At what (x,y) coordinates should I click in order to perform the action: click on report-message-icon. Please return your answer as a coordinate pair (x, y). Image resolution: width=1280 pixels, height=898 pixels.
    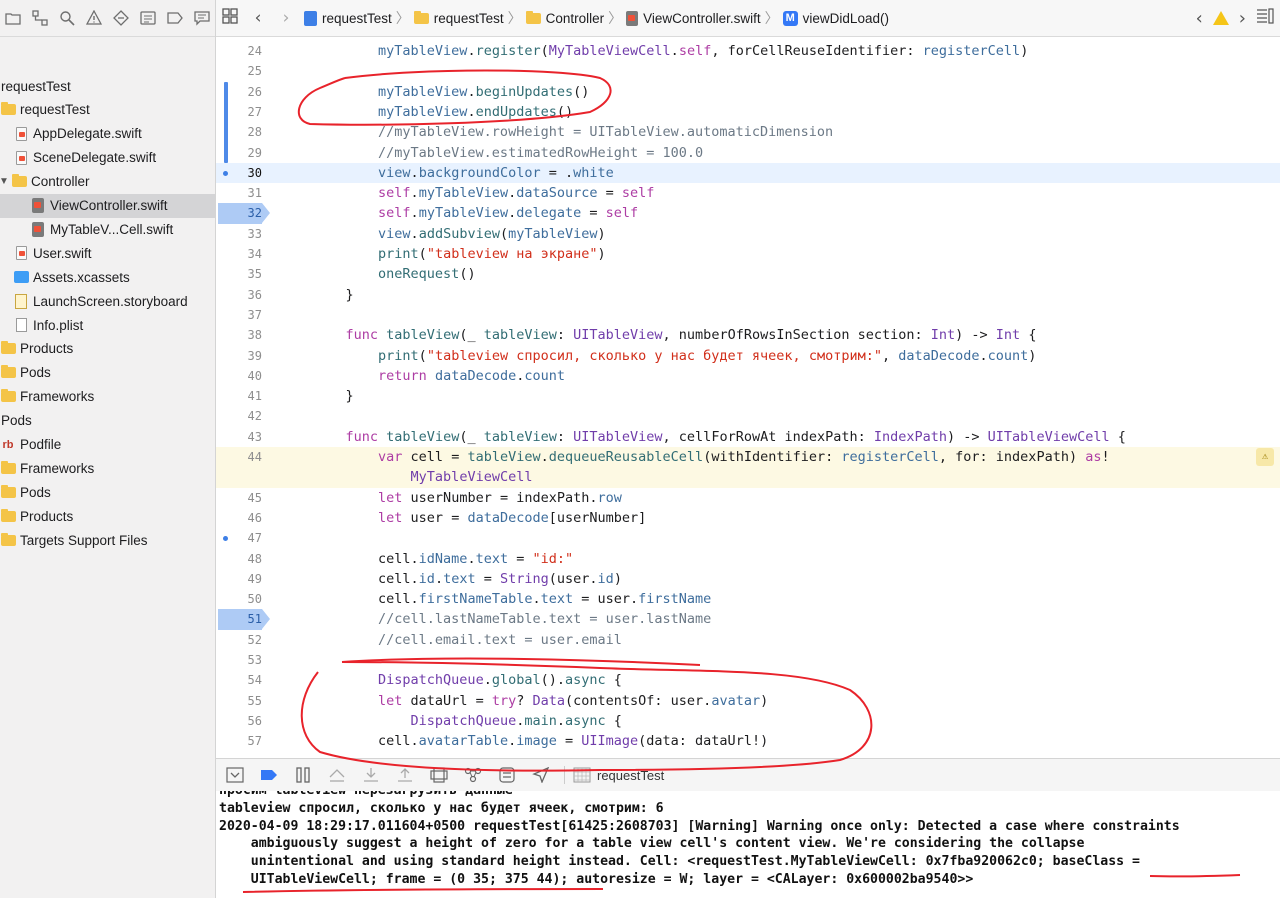
    Looking at the image, I should click on (201, 18).